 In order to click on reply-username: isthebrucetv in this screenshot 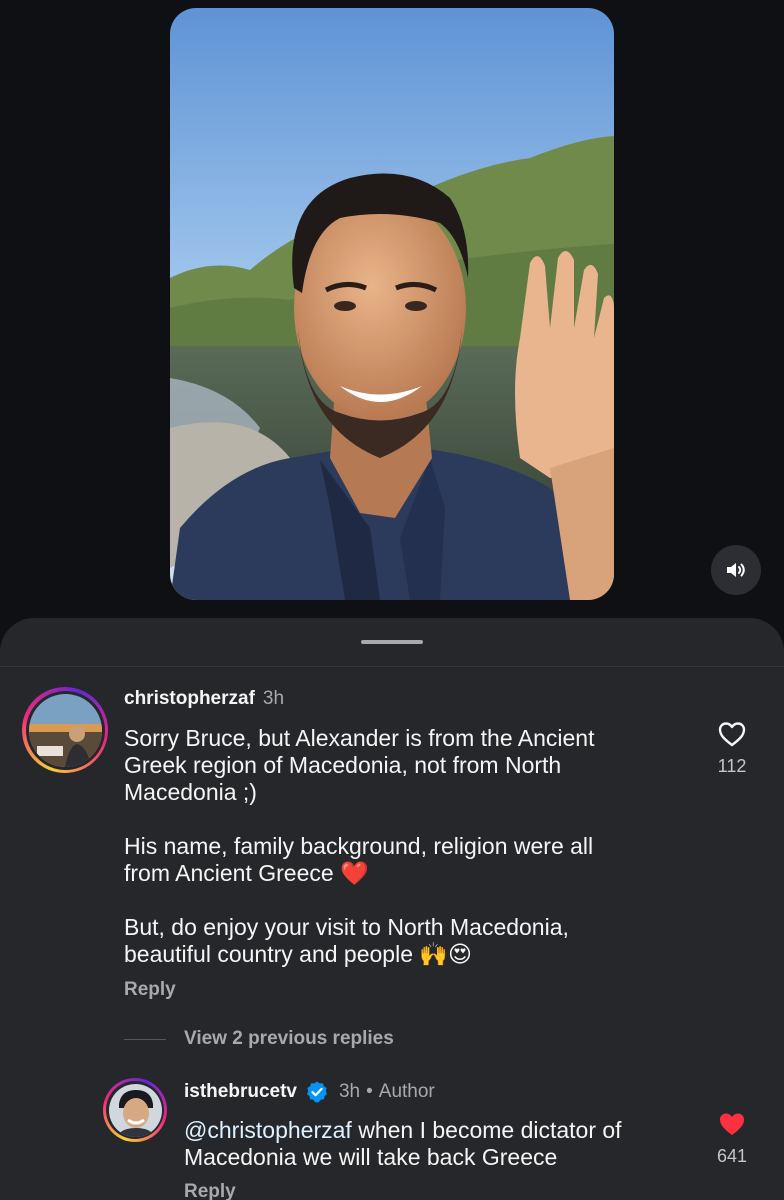, I will do `click(240, 1092)`.